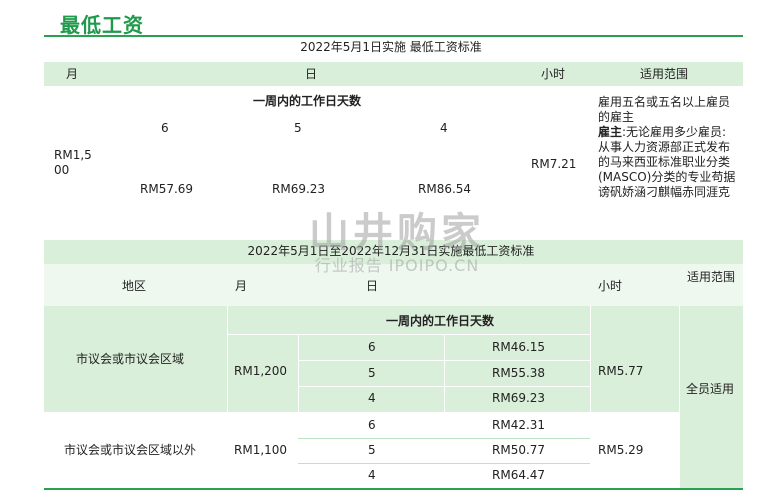 Image resolution: width=782 pixels, height=497 pixels. I want to click on table2-row1-count-4: 4, so click(372, 398).